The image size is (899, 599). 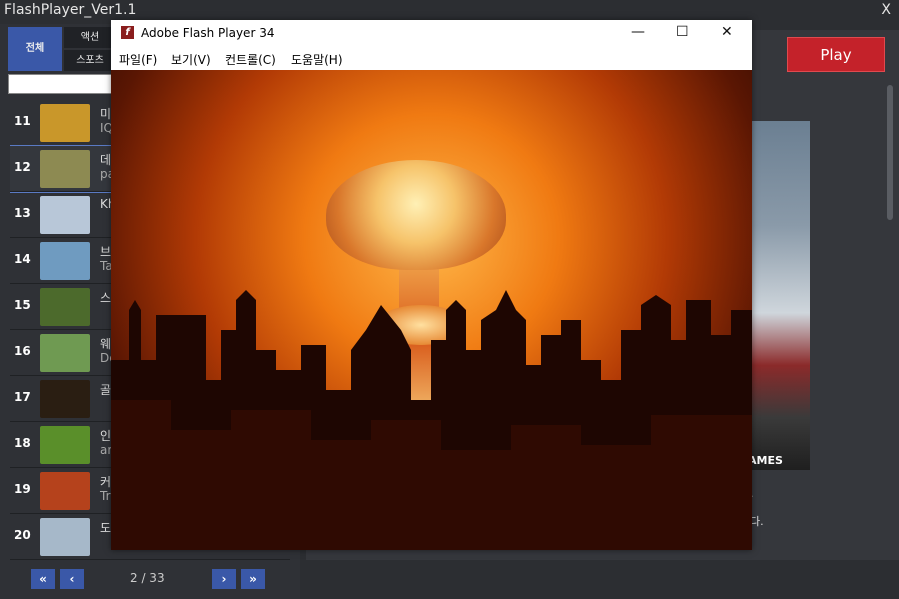 What do you see at coordinates (253, 579) in the screenshot?
I see `last-page-button: »` at bounding box center [253, 579].